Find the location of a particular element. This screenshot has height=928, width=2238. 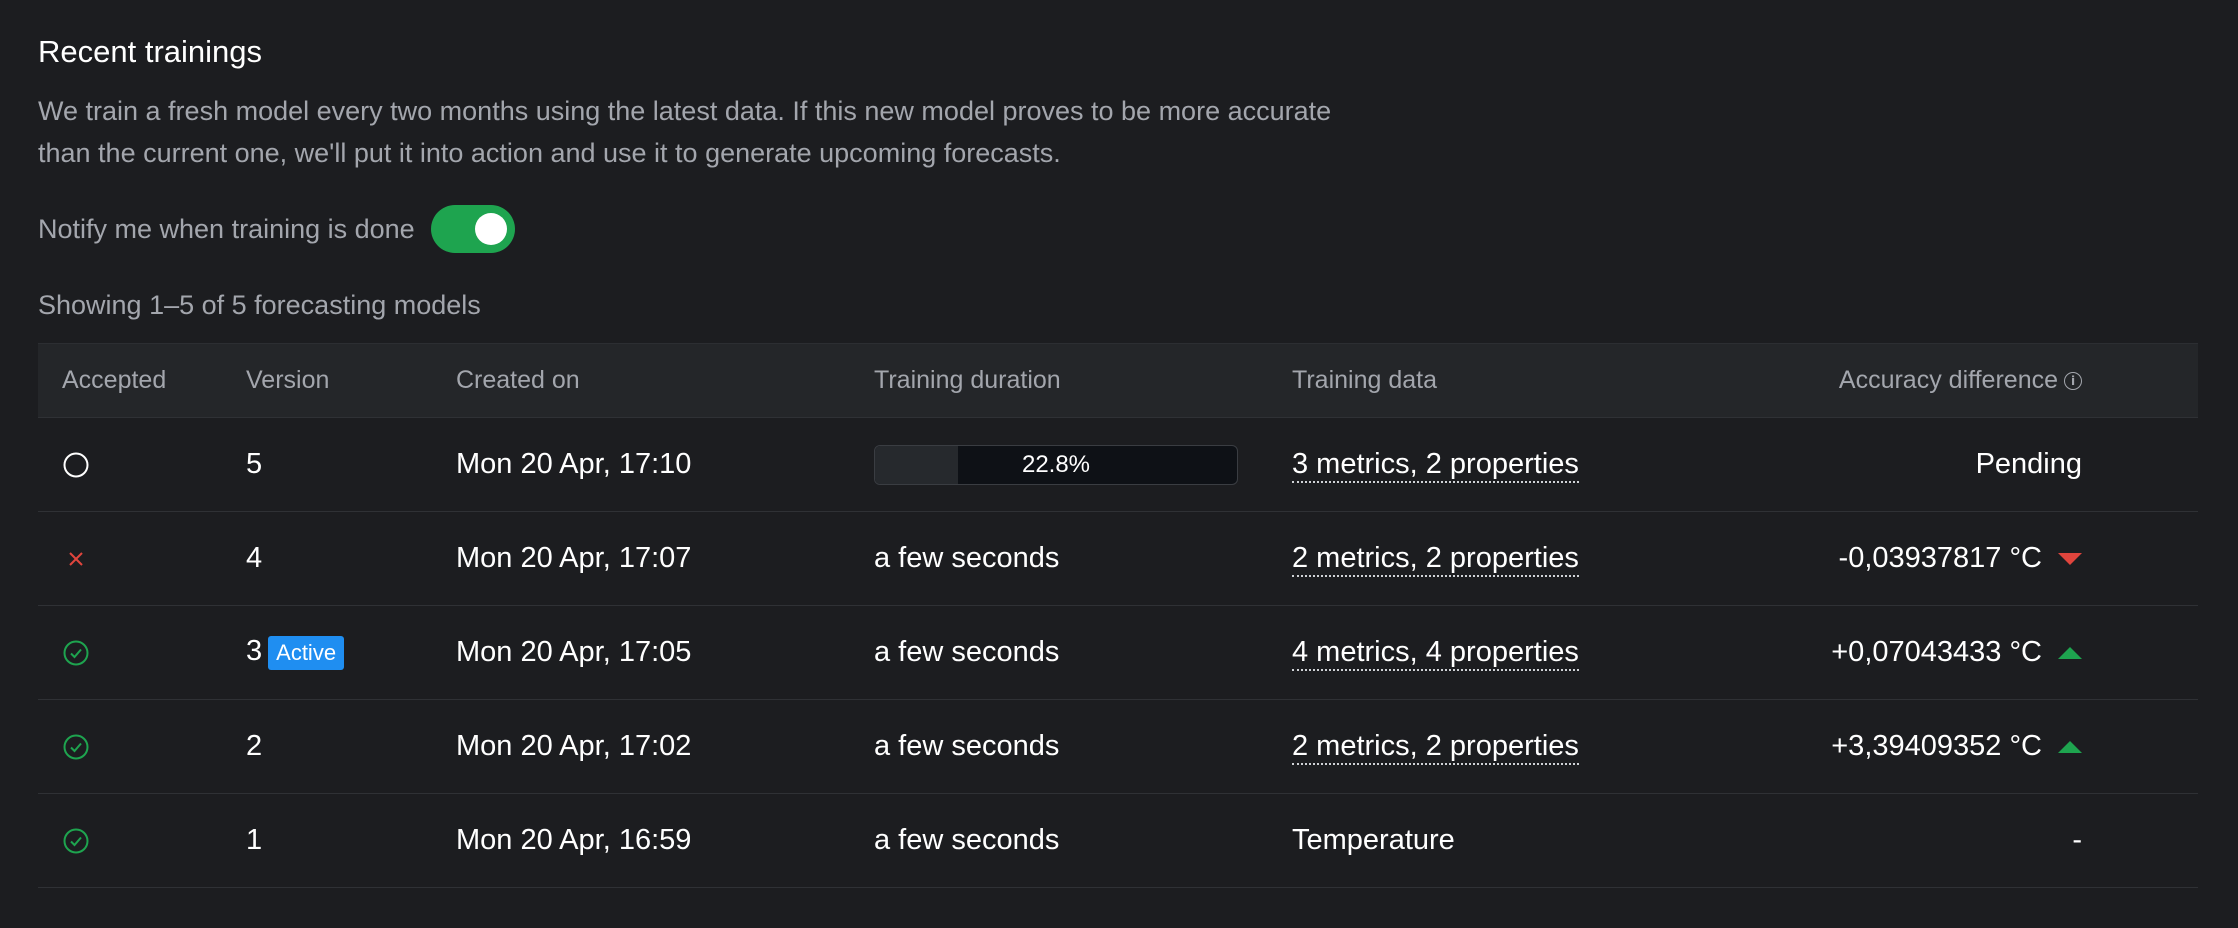

notify-row: Notify me when training is done is located at coordinates (276, 229).